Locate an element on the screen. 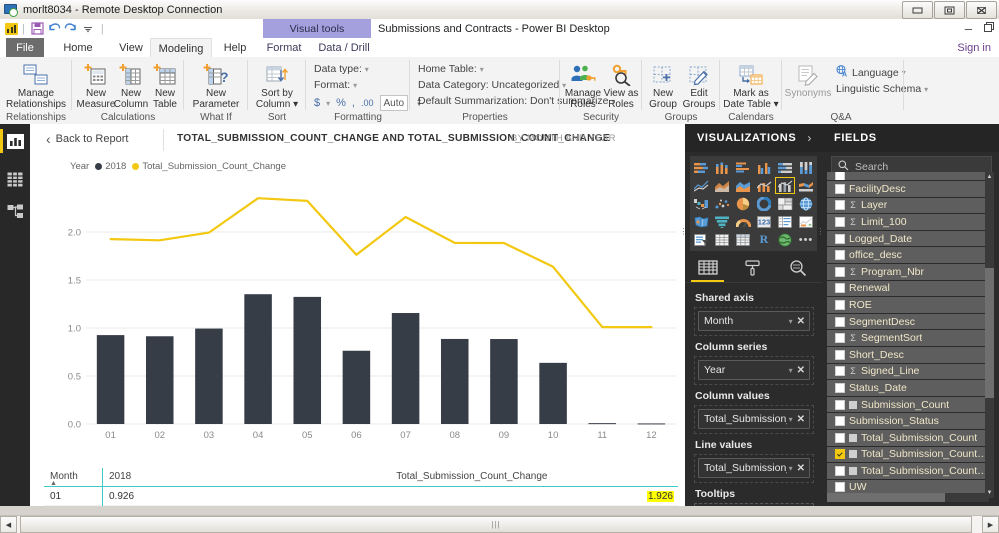 Image resolution: width=999 pixels, height=533 pixels. stacked-area-chart-icon is located at coordinates (743, 185).